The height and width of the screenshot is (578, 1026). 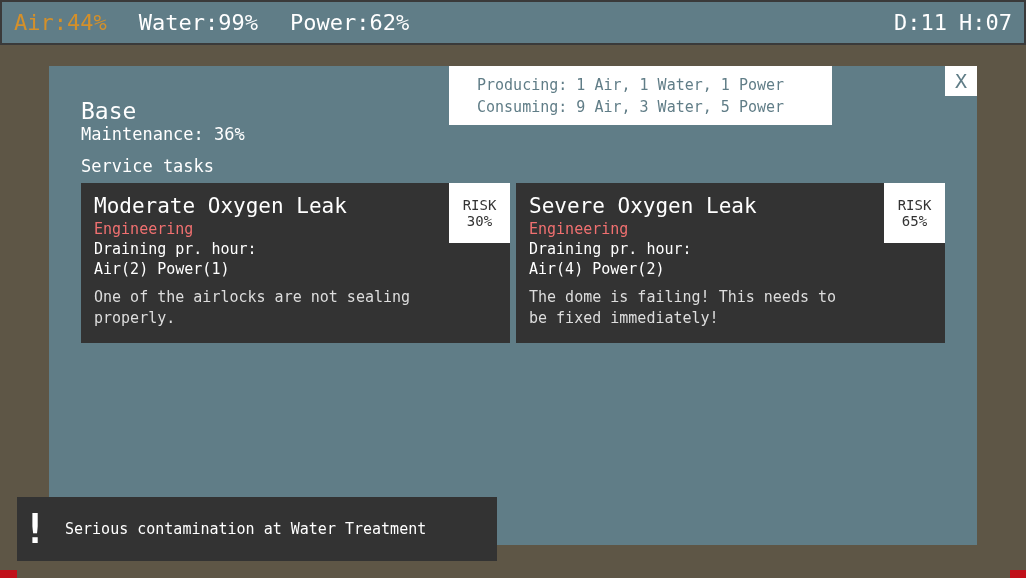 What do you see at coordinates (109, 111) in the screenshot?
I see `panel-title: Base` at bounding box center [109, 111].